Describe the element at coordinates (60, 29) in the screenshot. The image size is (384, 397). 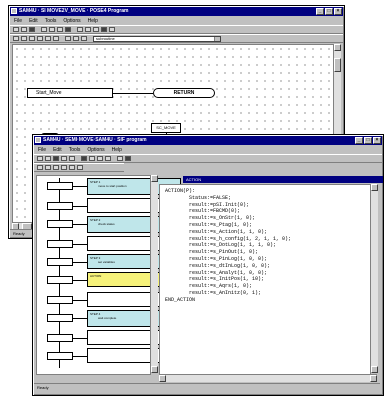
I see `paste-icon` at that location.